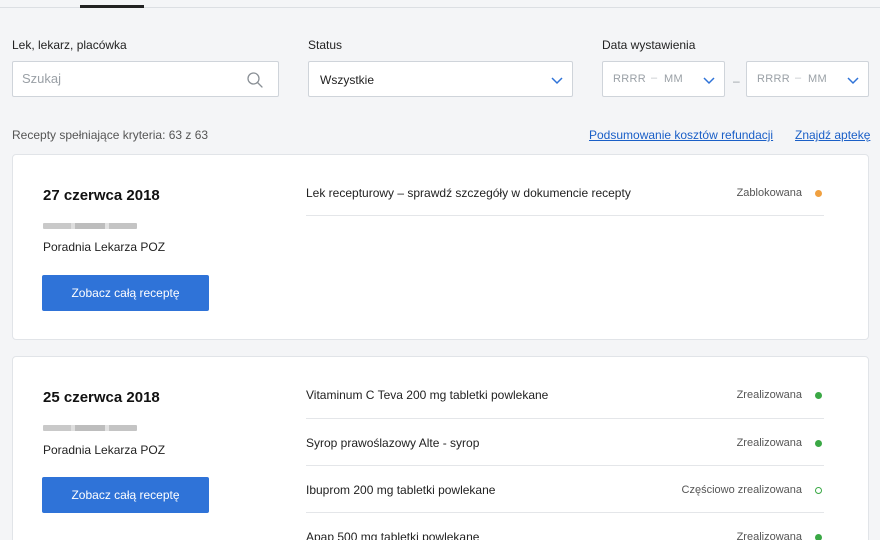 The height and width of the screenshot is (540, 880). I want to click on date-to-year: RRRR, so click(773, 79).